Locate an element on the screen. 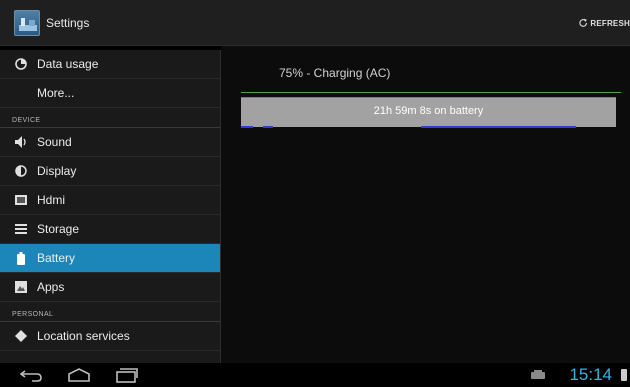 This screenshot has width=630, height=387. sidebar-item-display: Display is located at coordinates (110, 171).